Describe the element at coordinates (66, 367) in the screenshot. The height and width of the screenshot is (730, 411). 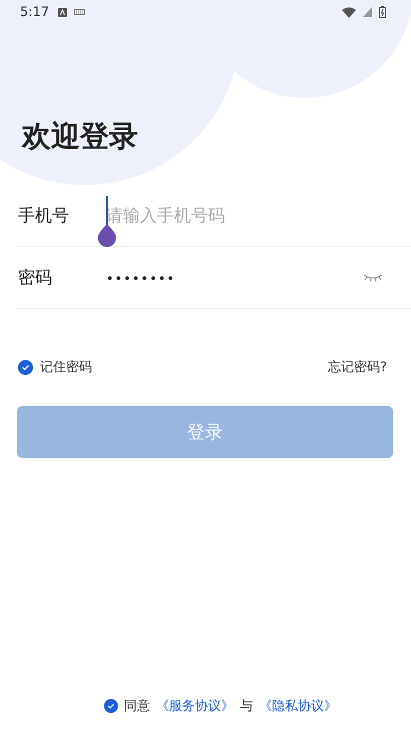
I see `remember-password-label: 记住密码` at that location.